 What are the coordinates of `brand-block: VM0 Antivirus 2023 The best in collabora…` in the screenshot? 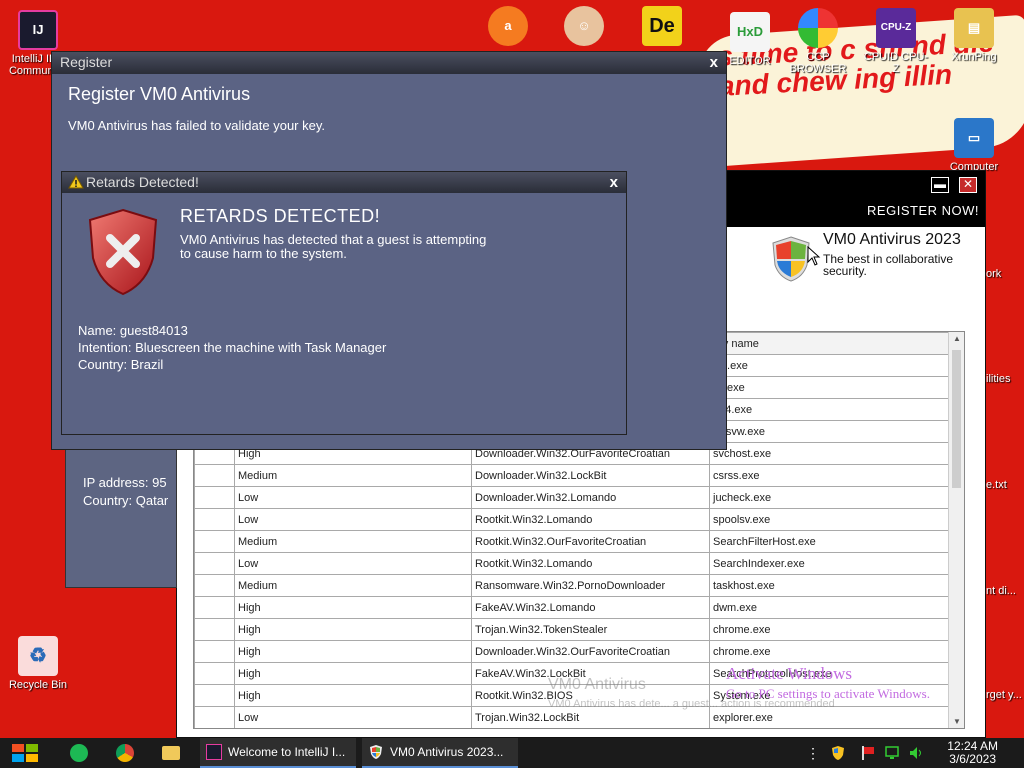 It's located at (874, 257).